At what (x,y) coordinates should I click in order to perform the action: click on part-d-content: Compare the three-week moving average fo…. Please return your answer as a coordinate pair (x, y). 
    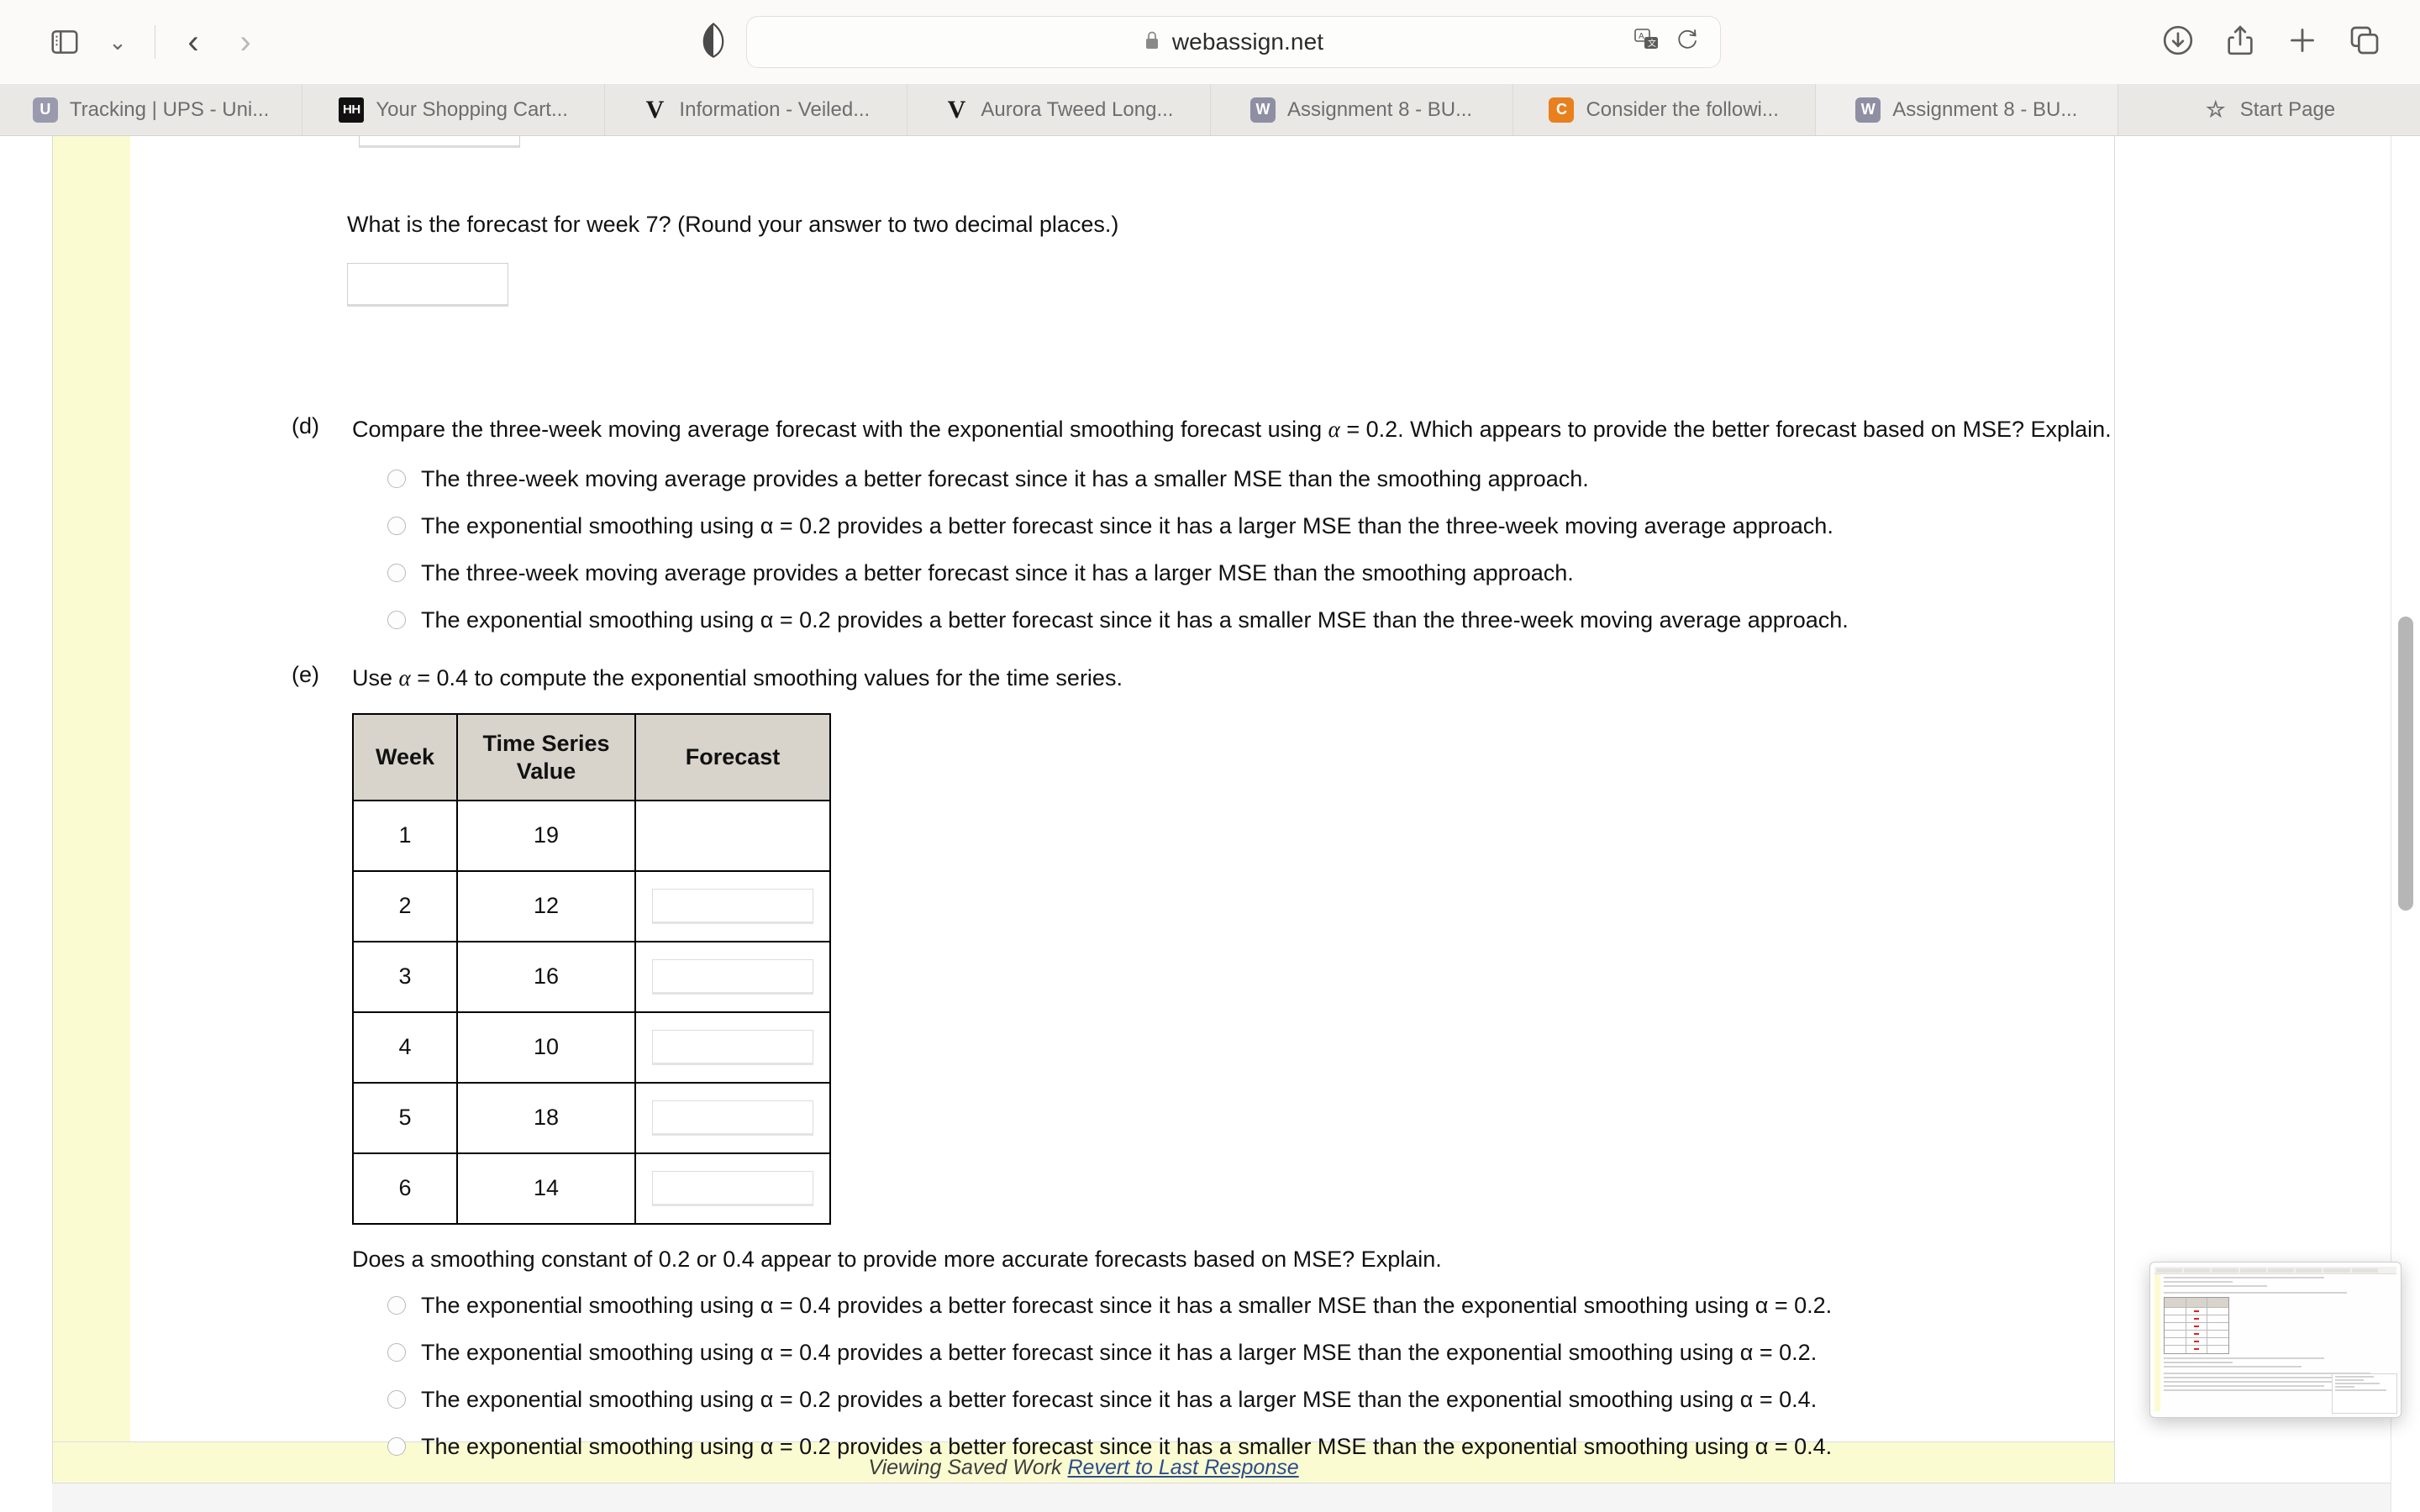
    Looking at the image, I should click on (1309, 533).